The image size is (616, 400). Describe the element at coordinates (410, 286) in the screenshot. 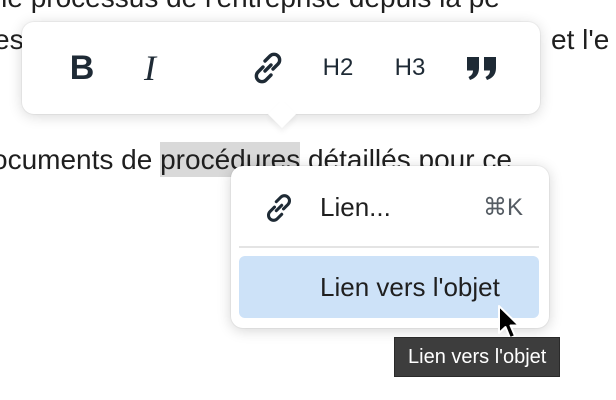

I see `menu-item-label: Lien vers l'objet` at that location.